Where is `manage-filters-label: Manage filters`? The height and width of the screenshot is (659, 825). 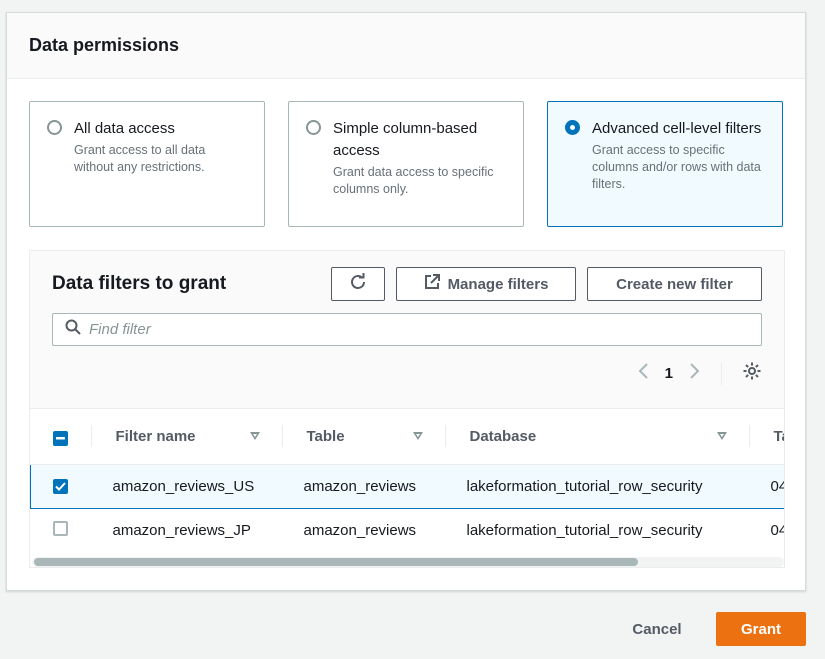 manage-filters-label: Manage filters is located at coordinates (498, 284).